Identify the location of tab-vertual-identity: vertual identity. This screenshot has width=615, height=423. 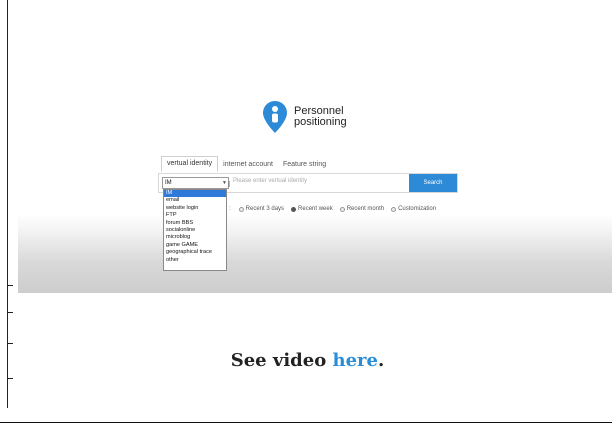
(190, 164).